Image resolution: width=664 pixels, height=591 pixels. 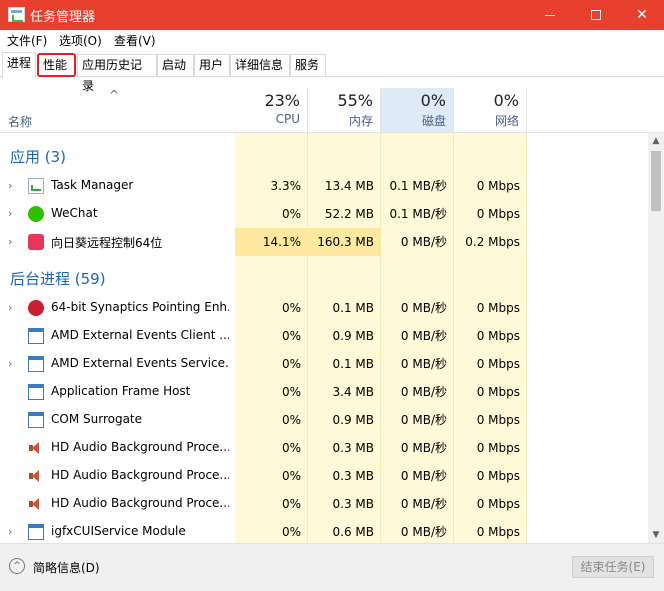 I want to click on end-task-button: 结束任务(E), so click(x=613, y=567).